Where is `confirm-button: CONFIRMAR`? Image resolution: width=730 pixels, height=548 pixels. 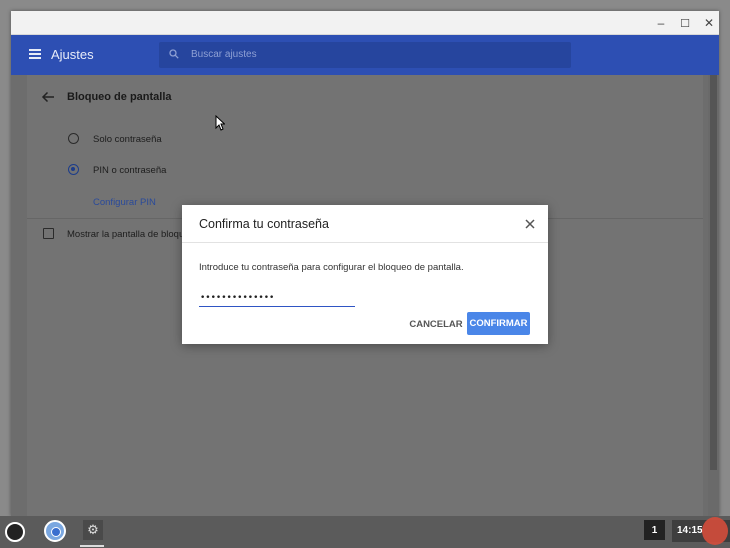 confirm-button: CONFIRMAR is located at coordinates (498, 323).